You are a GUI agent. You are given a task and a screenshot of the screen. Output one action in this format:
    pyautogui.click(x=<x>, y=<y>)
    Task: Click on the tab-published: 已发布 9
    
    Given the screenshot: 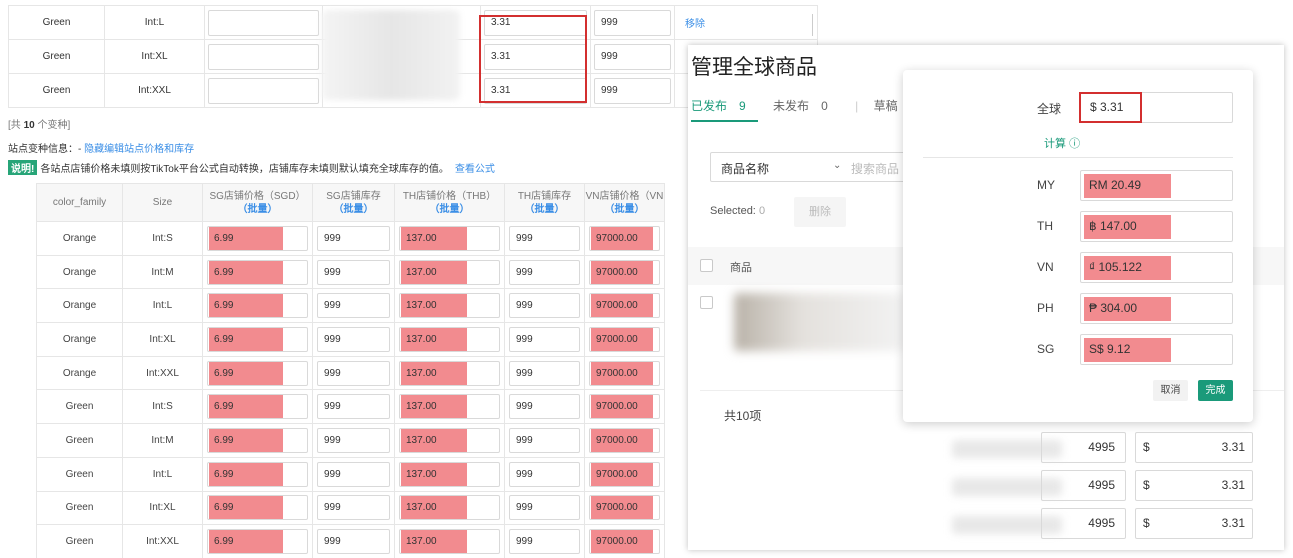 What is the action you would take?
    pyautogui.click(x=724, y=110)
    